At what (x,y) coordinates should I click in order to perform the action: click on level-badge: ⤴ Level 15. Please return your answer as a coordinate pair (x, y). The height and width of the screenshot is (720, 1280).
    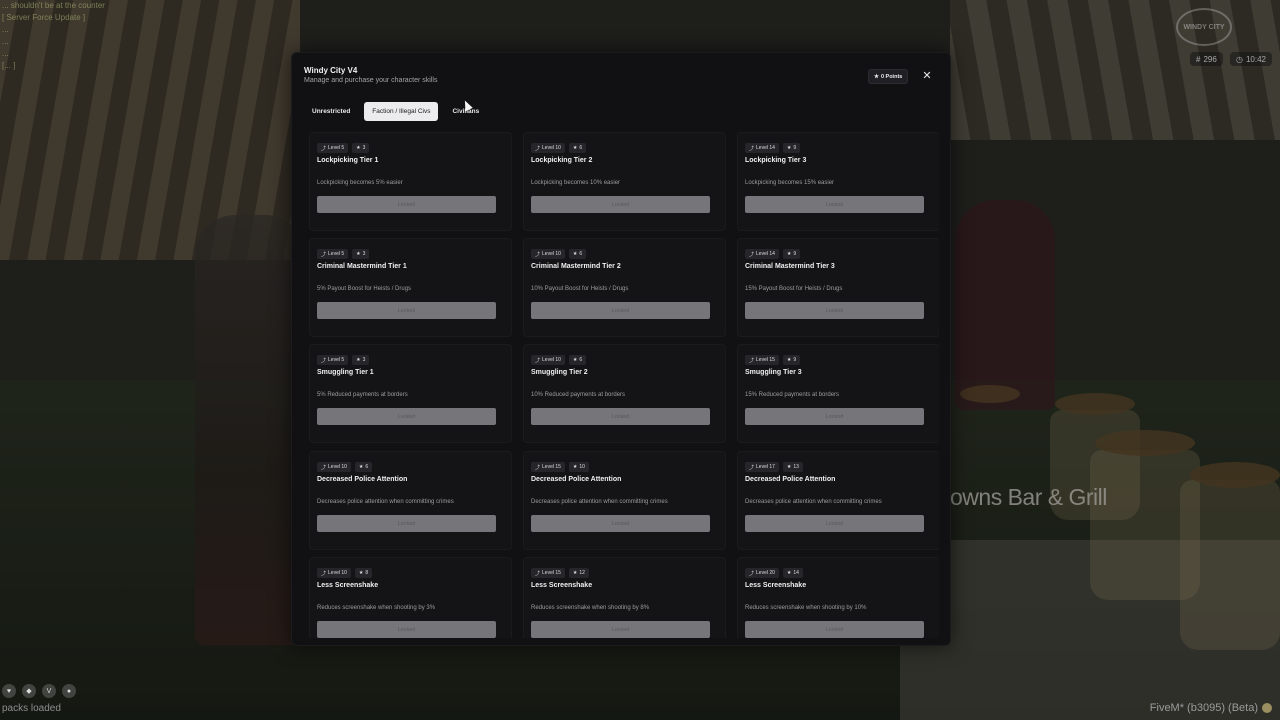
    Looking at the image, I should click on (548, 573).